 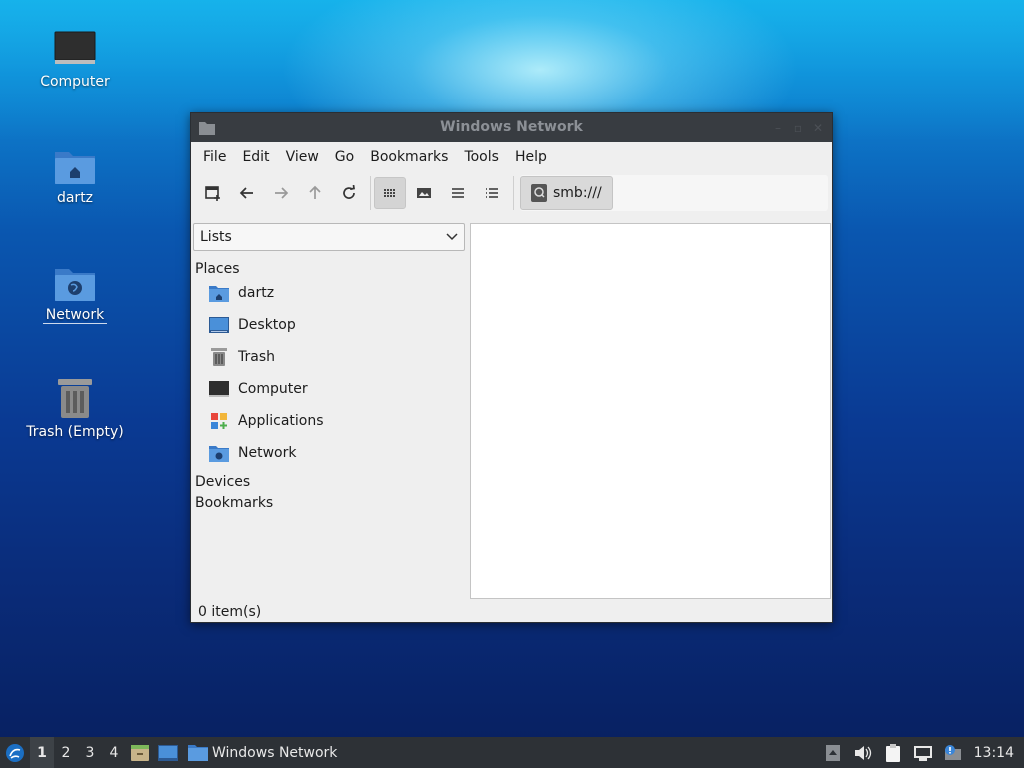 What do you see at coordinates (452, 237) in the screenshot?
I see `chevron-down-icon` at bounding box center [452, 237].